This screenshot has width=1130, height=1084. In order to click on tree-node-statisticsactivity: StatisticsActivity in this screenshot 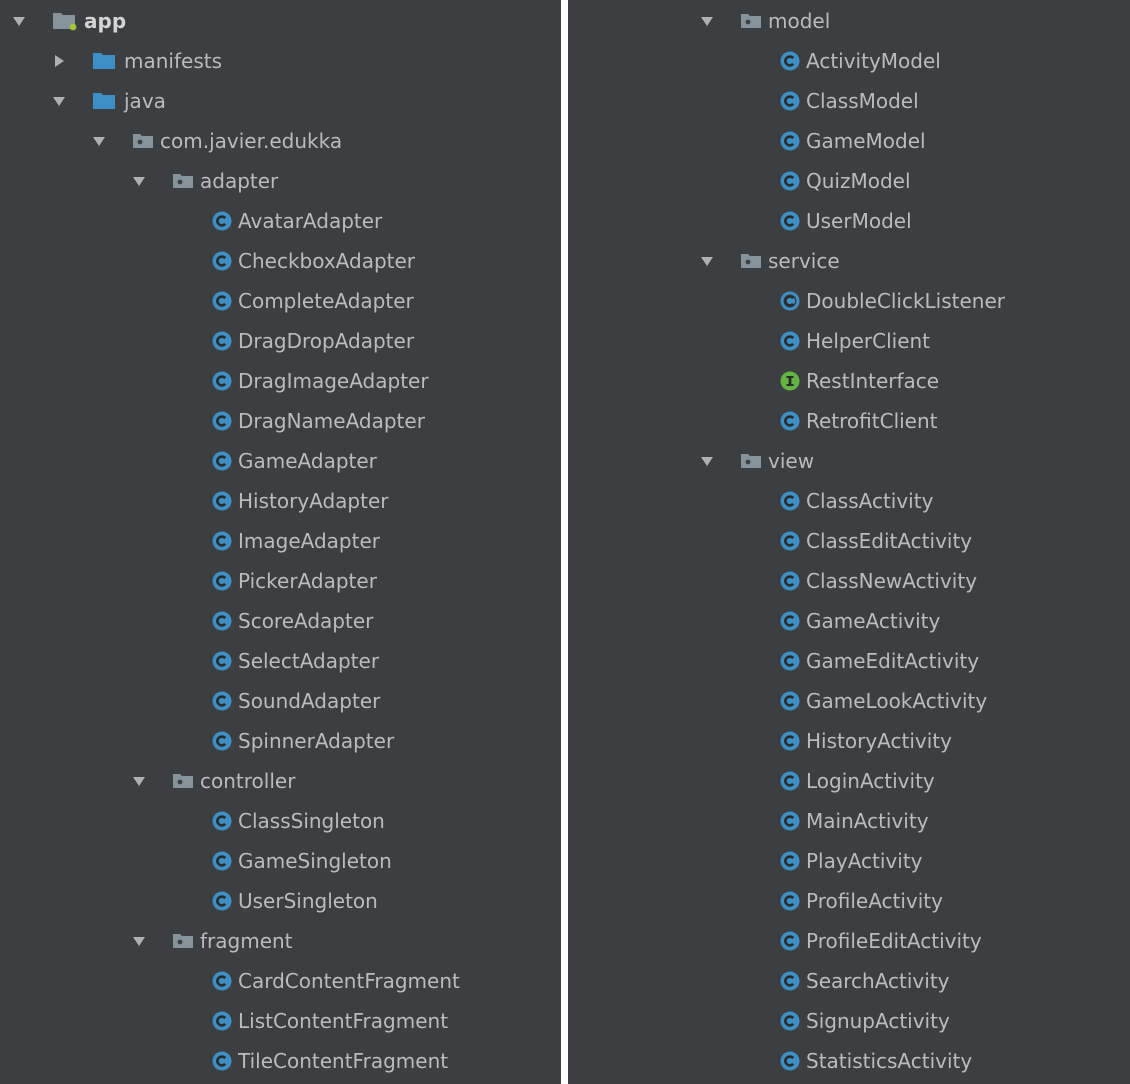, I will do `click(849, 1061)`.